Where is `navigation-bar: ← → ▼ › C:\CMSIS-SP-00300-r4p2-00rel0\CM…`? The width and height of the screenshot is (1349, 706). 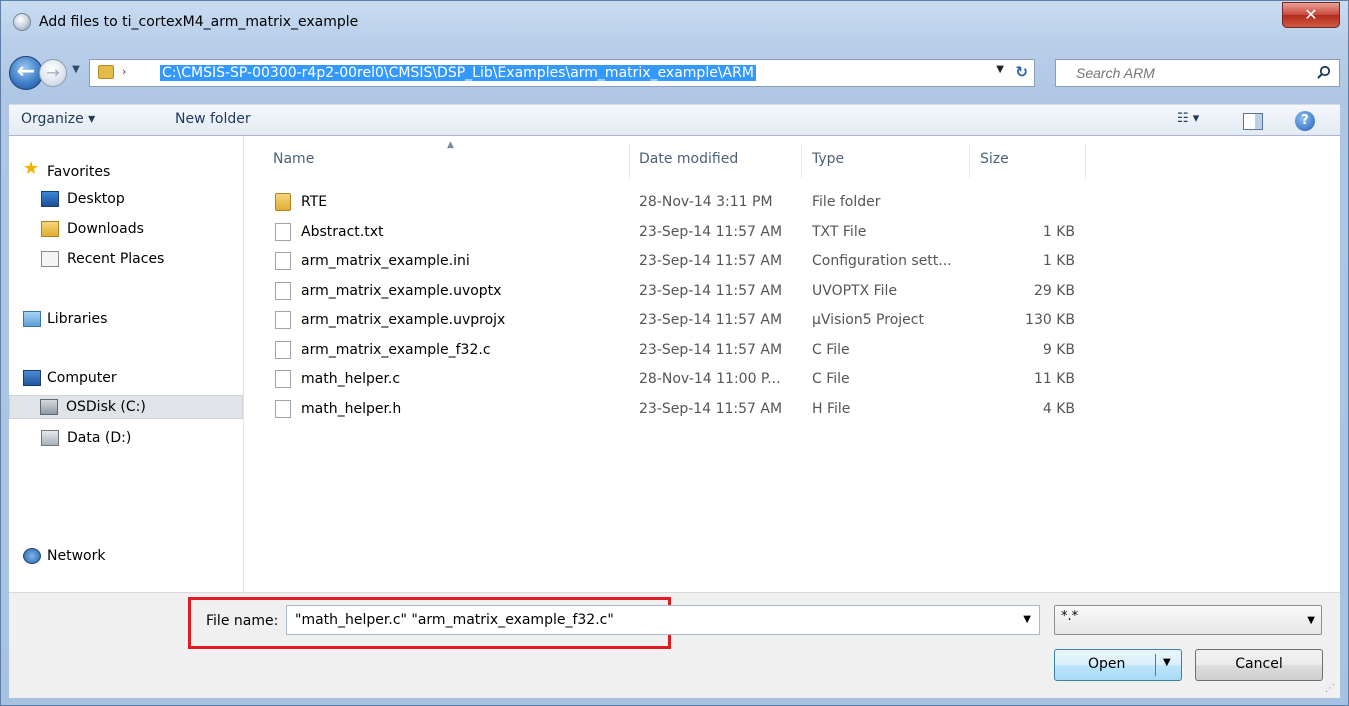
navigation-bar: ← → ▼ › C:\CMSIS-SP-00300-r4p2-00rel0\CM… is located at coordinates (674, 74).